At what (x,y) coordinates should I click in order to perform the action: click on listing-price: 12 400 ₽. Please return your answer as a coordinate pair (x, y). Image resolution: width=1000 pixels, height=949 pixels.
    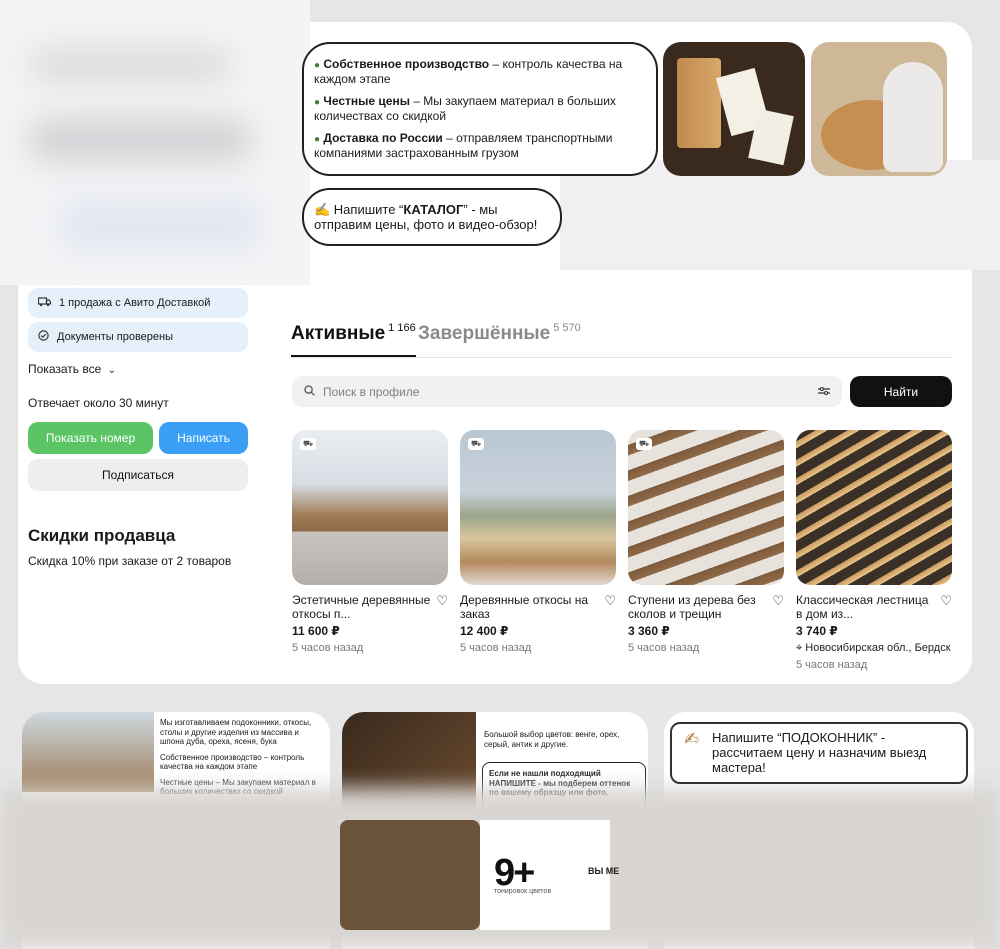
    Looking at the image, I should click on (484, 631).